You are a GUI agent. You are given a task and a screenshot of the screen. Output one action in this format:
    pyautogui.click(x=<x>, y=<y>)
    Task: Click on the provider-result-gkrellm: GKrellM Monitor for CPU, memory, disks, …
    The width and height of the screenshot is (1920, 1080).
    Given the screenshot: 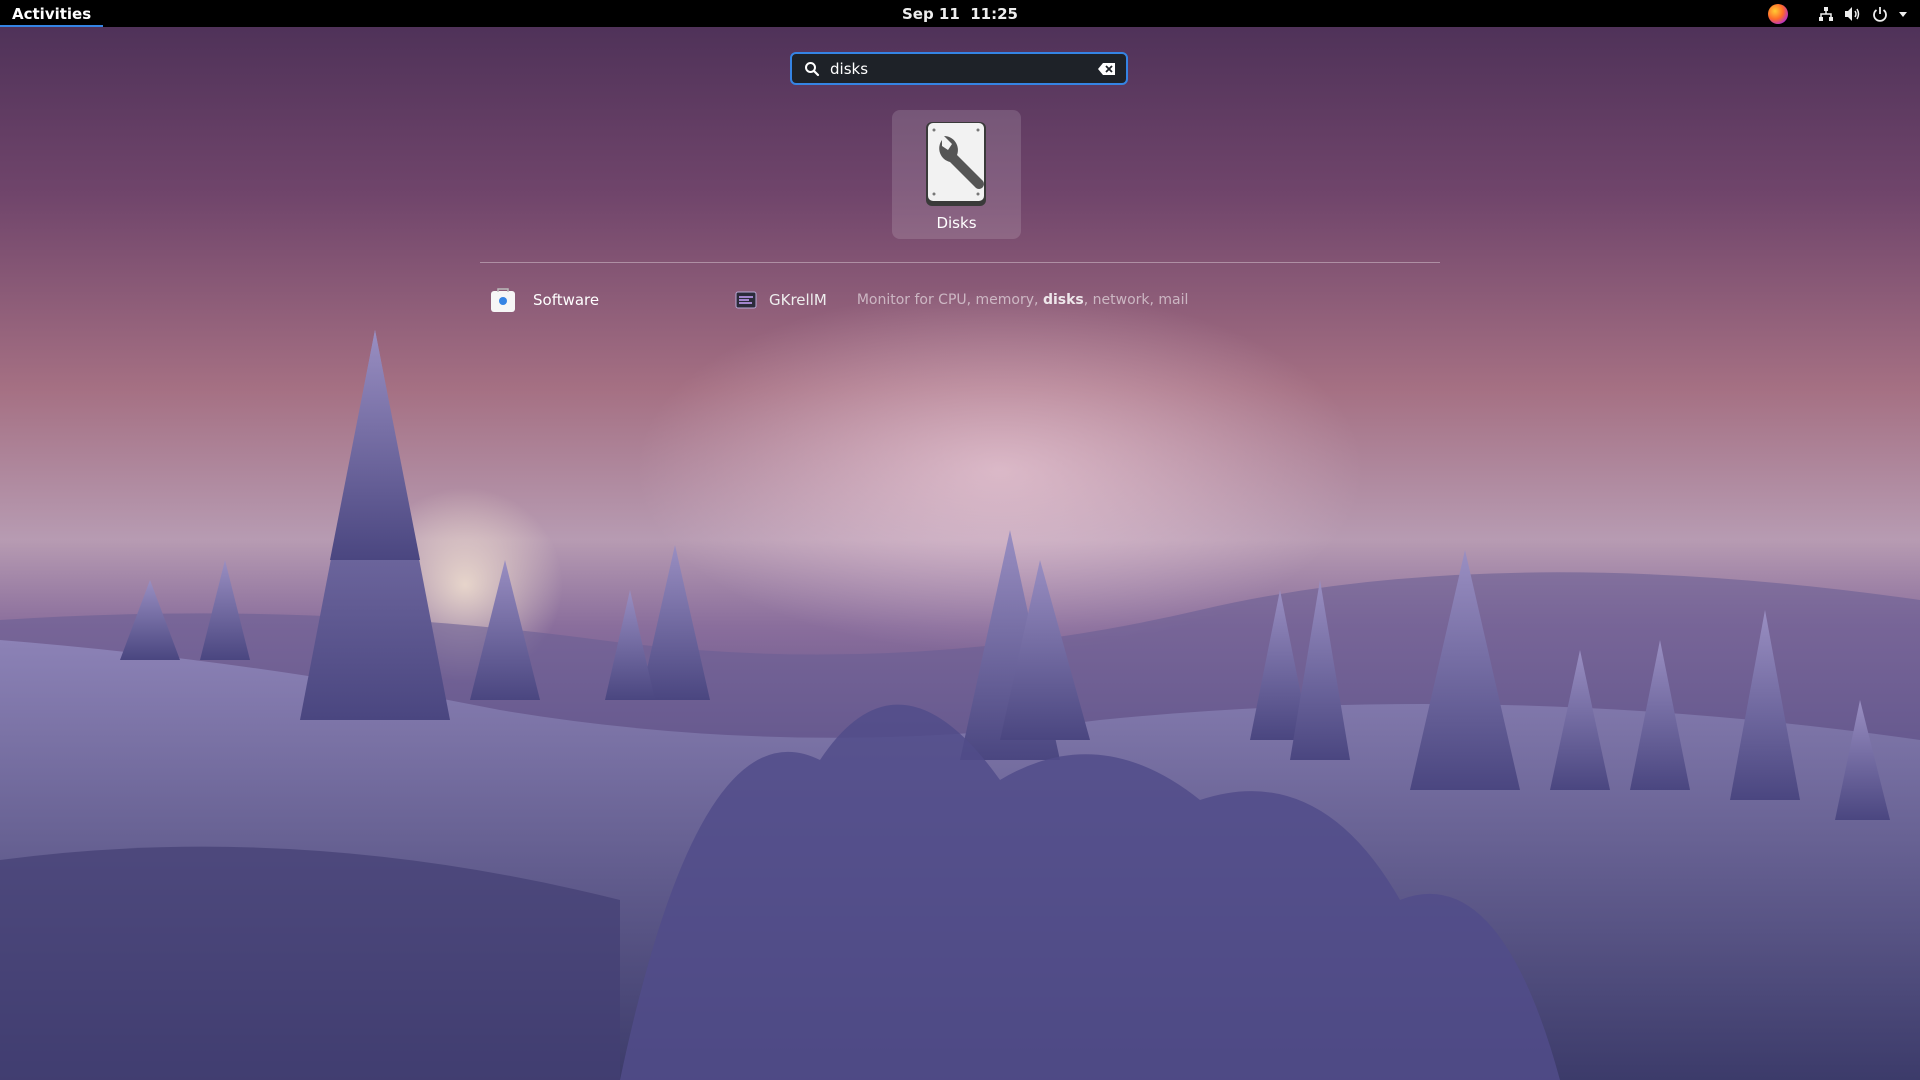 What is the action you would take?
    pyautogui.click(x=961, y=300)
    